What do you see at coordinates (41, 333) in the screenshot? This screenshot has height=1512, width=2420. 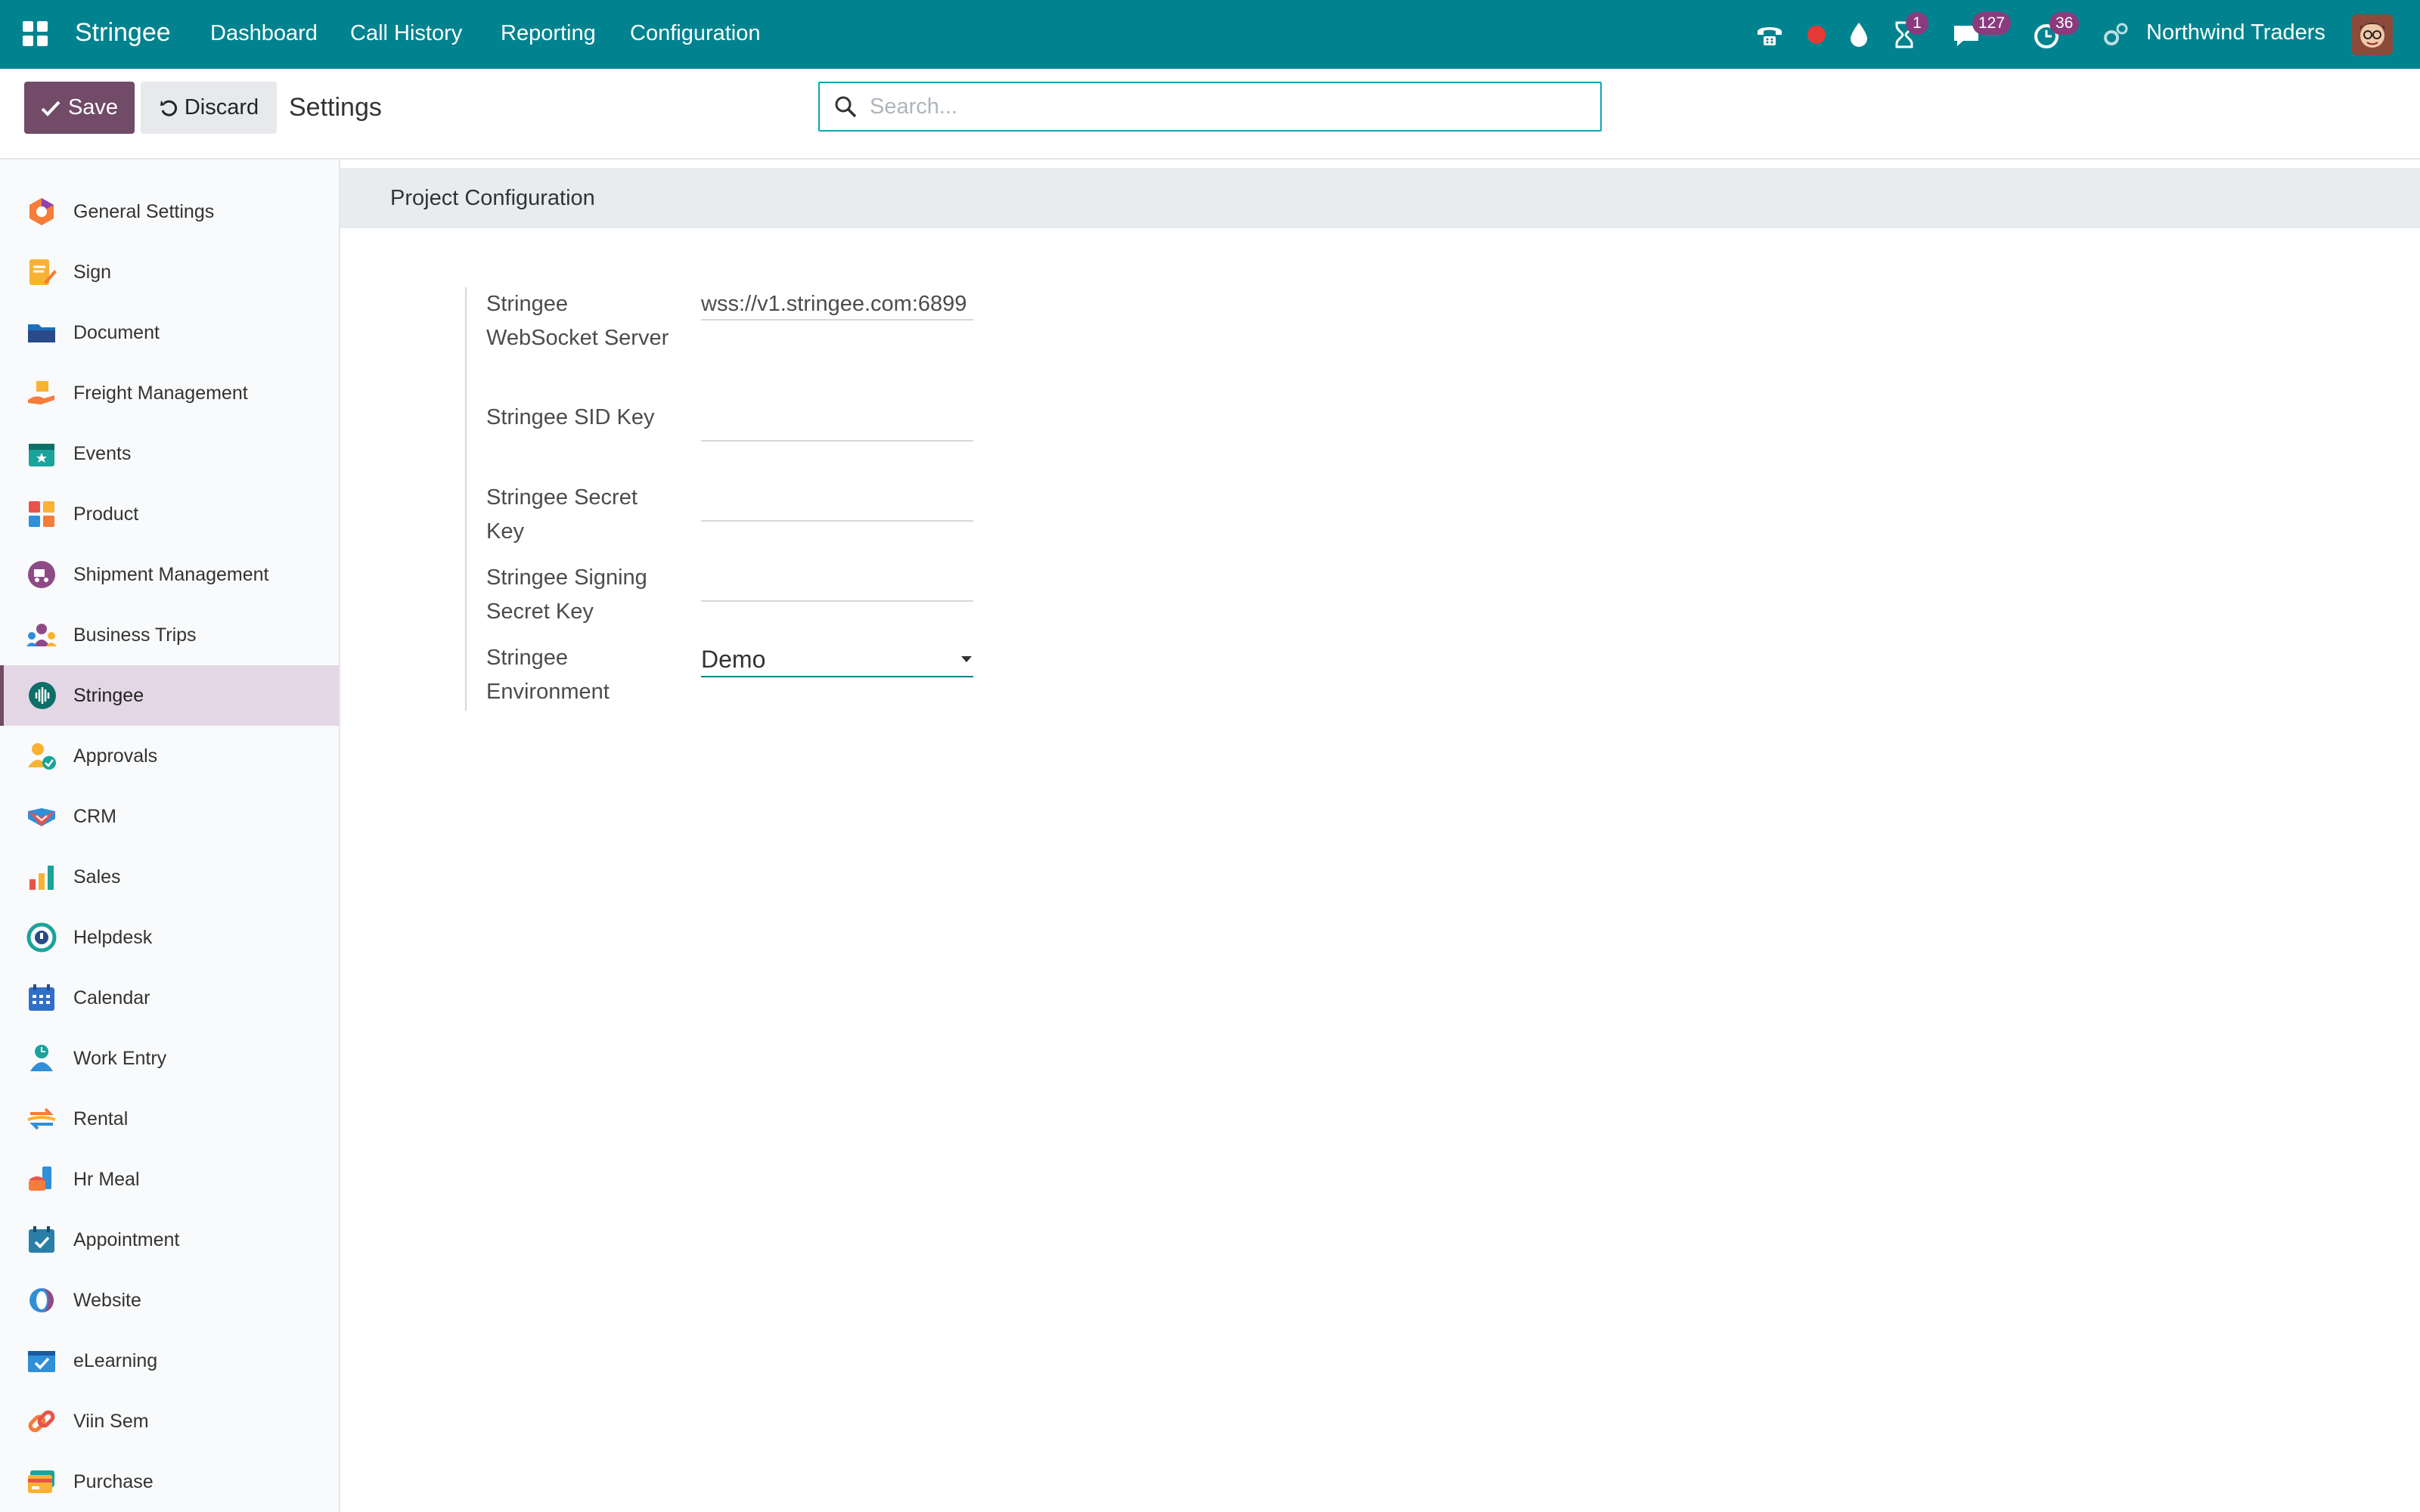 I see `folder-icon` at bounding box center [41, 333].